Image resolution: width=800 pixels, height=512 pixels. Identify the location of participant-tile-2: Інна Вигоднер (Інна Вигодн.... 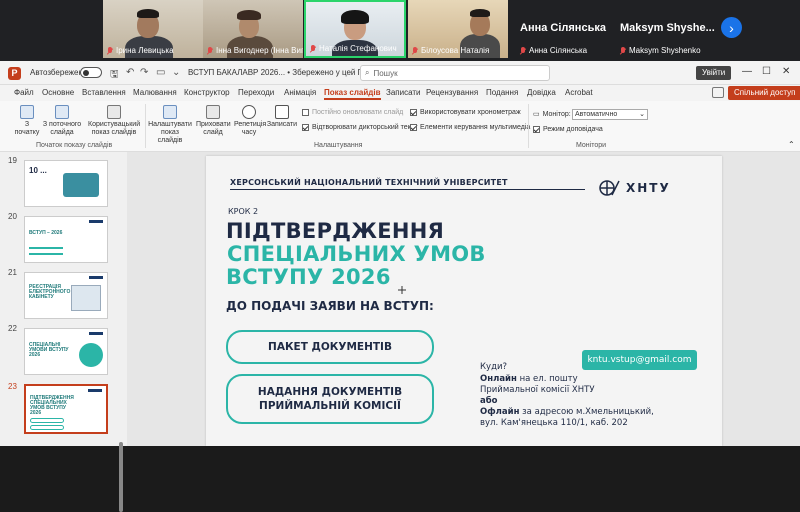
(253, 29).